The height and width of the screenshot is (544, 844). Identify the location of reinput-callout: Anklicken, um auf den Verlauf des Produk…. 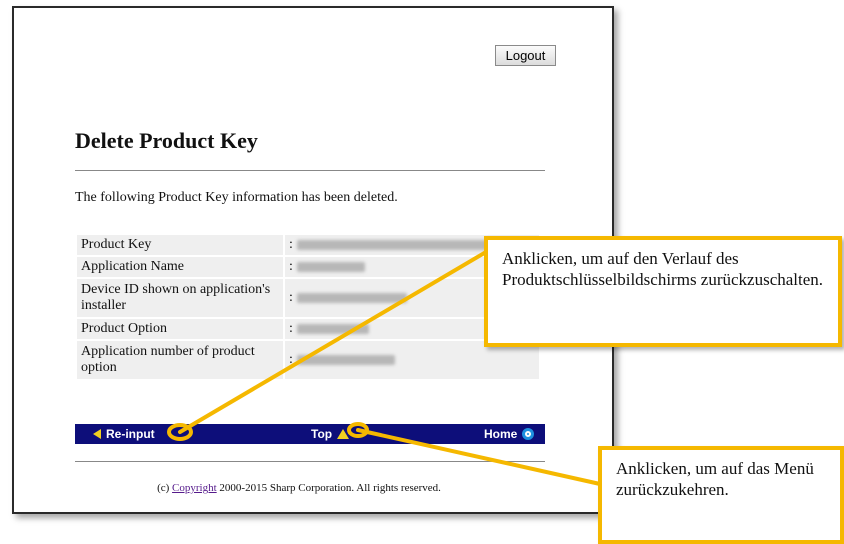
(663, 291).